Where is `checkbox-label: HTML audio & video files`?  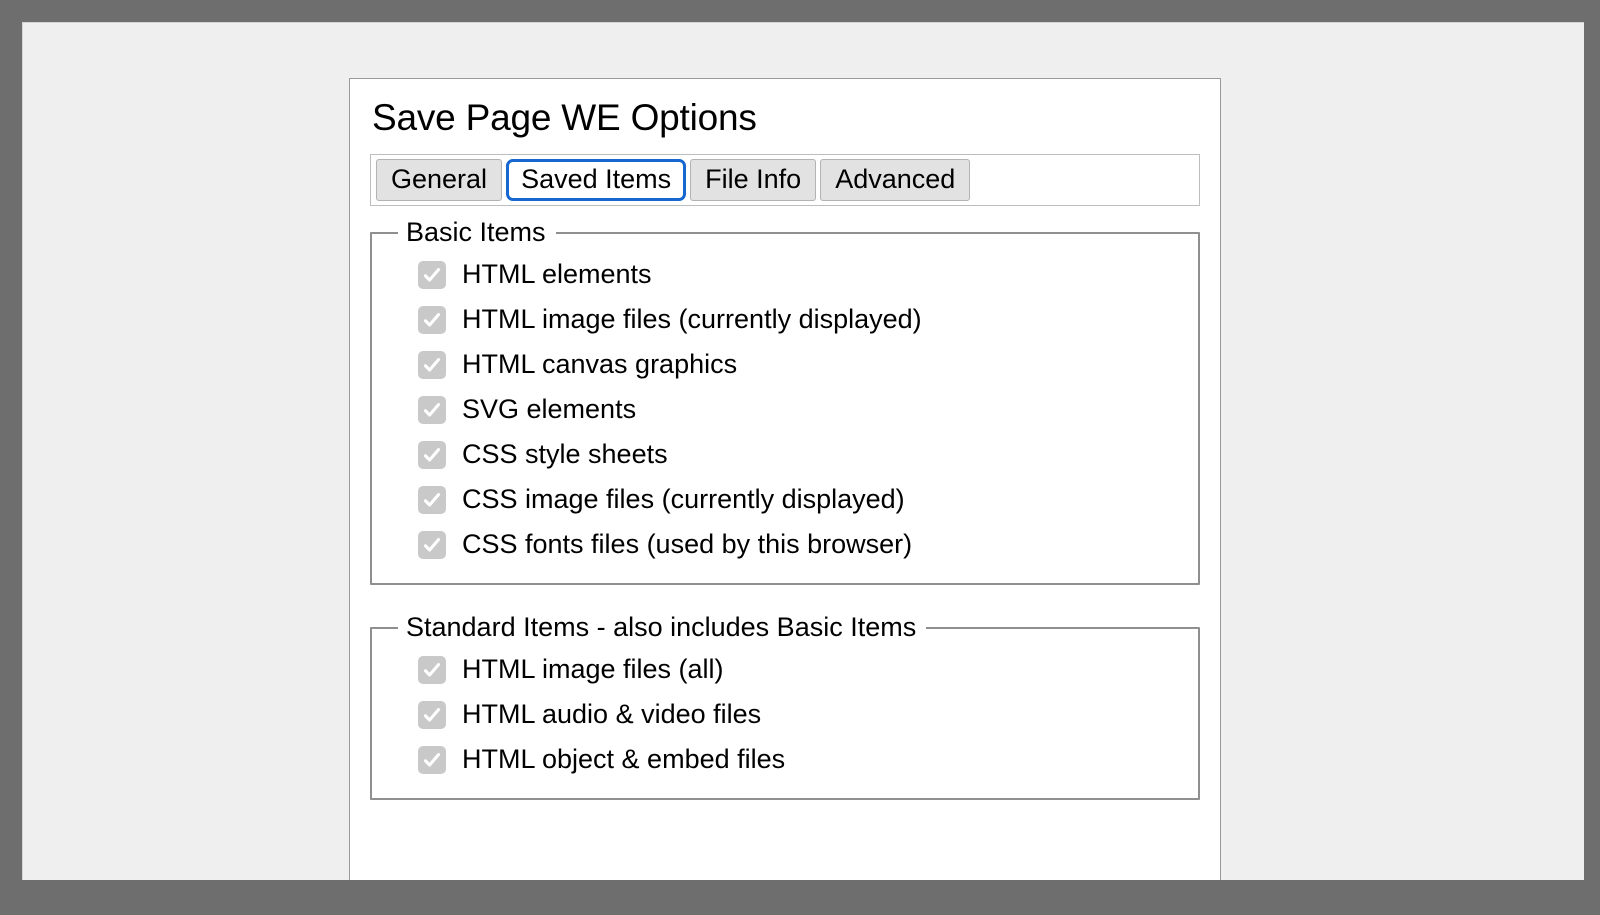
checkbox-label: HTML audio & video files is located at coordinates (612, 714).